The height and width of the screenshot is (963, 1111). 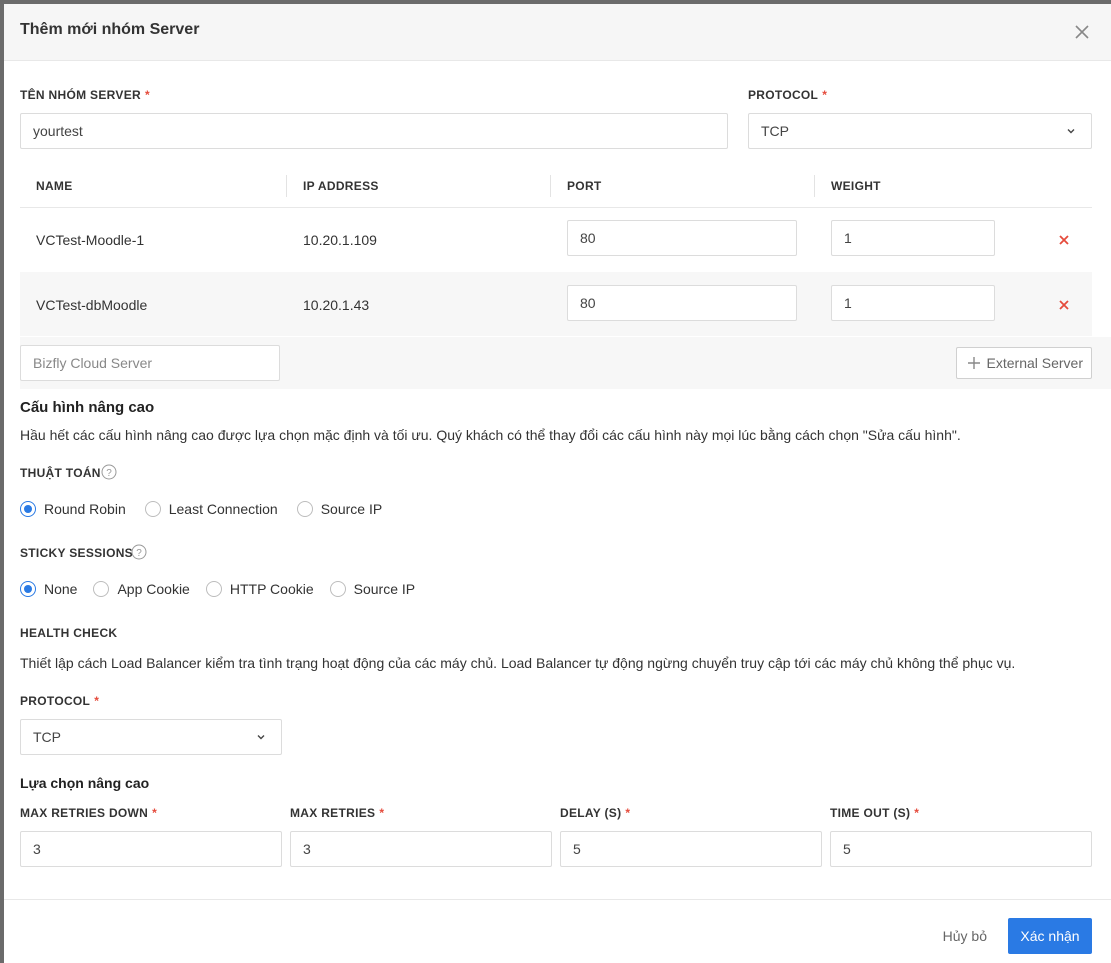 I want to click on server-row: VCTest-Moodle-1 10.20.1.109, so click(x=556, y=240).